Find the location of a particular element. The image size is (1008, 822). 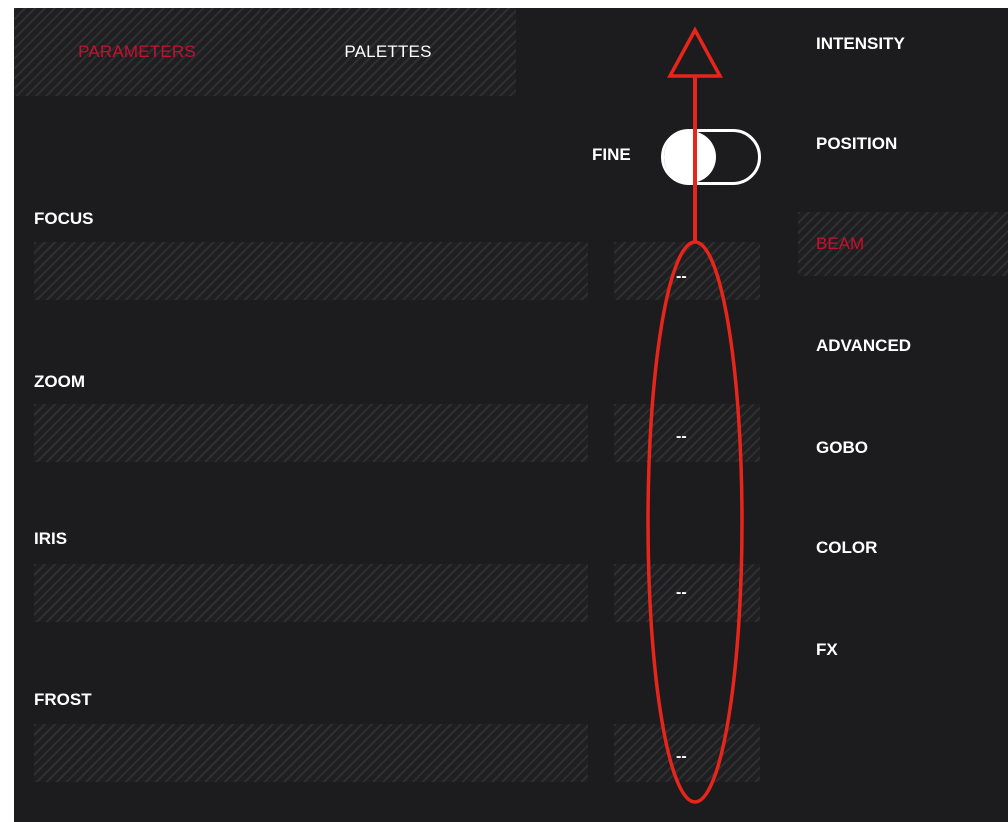

frost-value-field is located at coordinates (687, 753).